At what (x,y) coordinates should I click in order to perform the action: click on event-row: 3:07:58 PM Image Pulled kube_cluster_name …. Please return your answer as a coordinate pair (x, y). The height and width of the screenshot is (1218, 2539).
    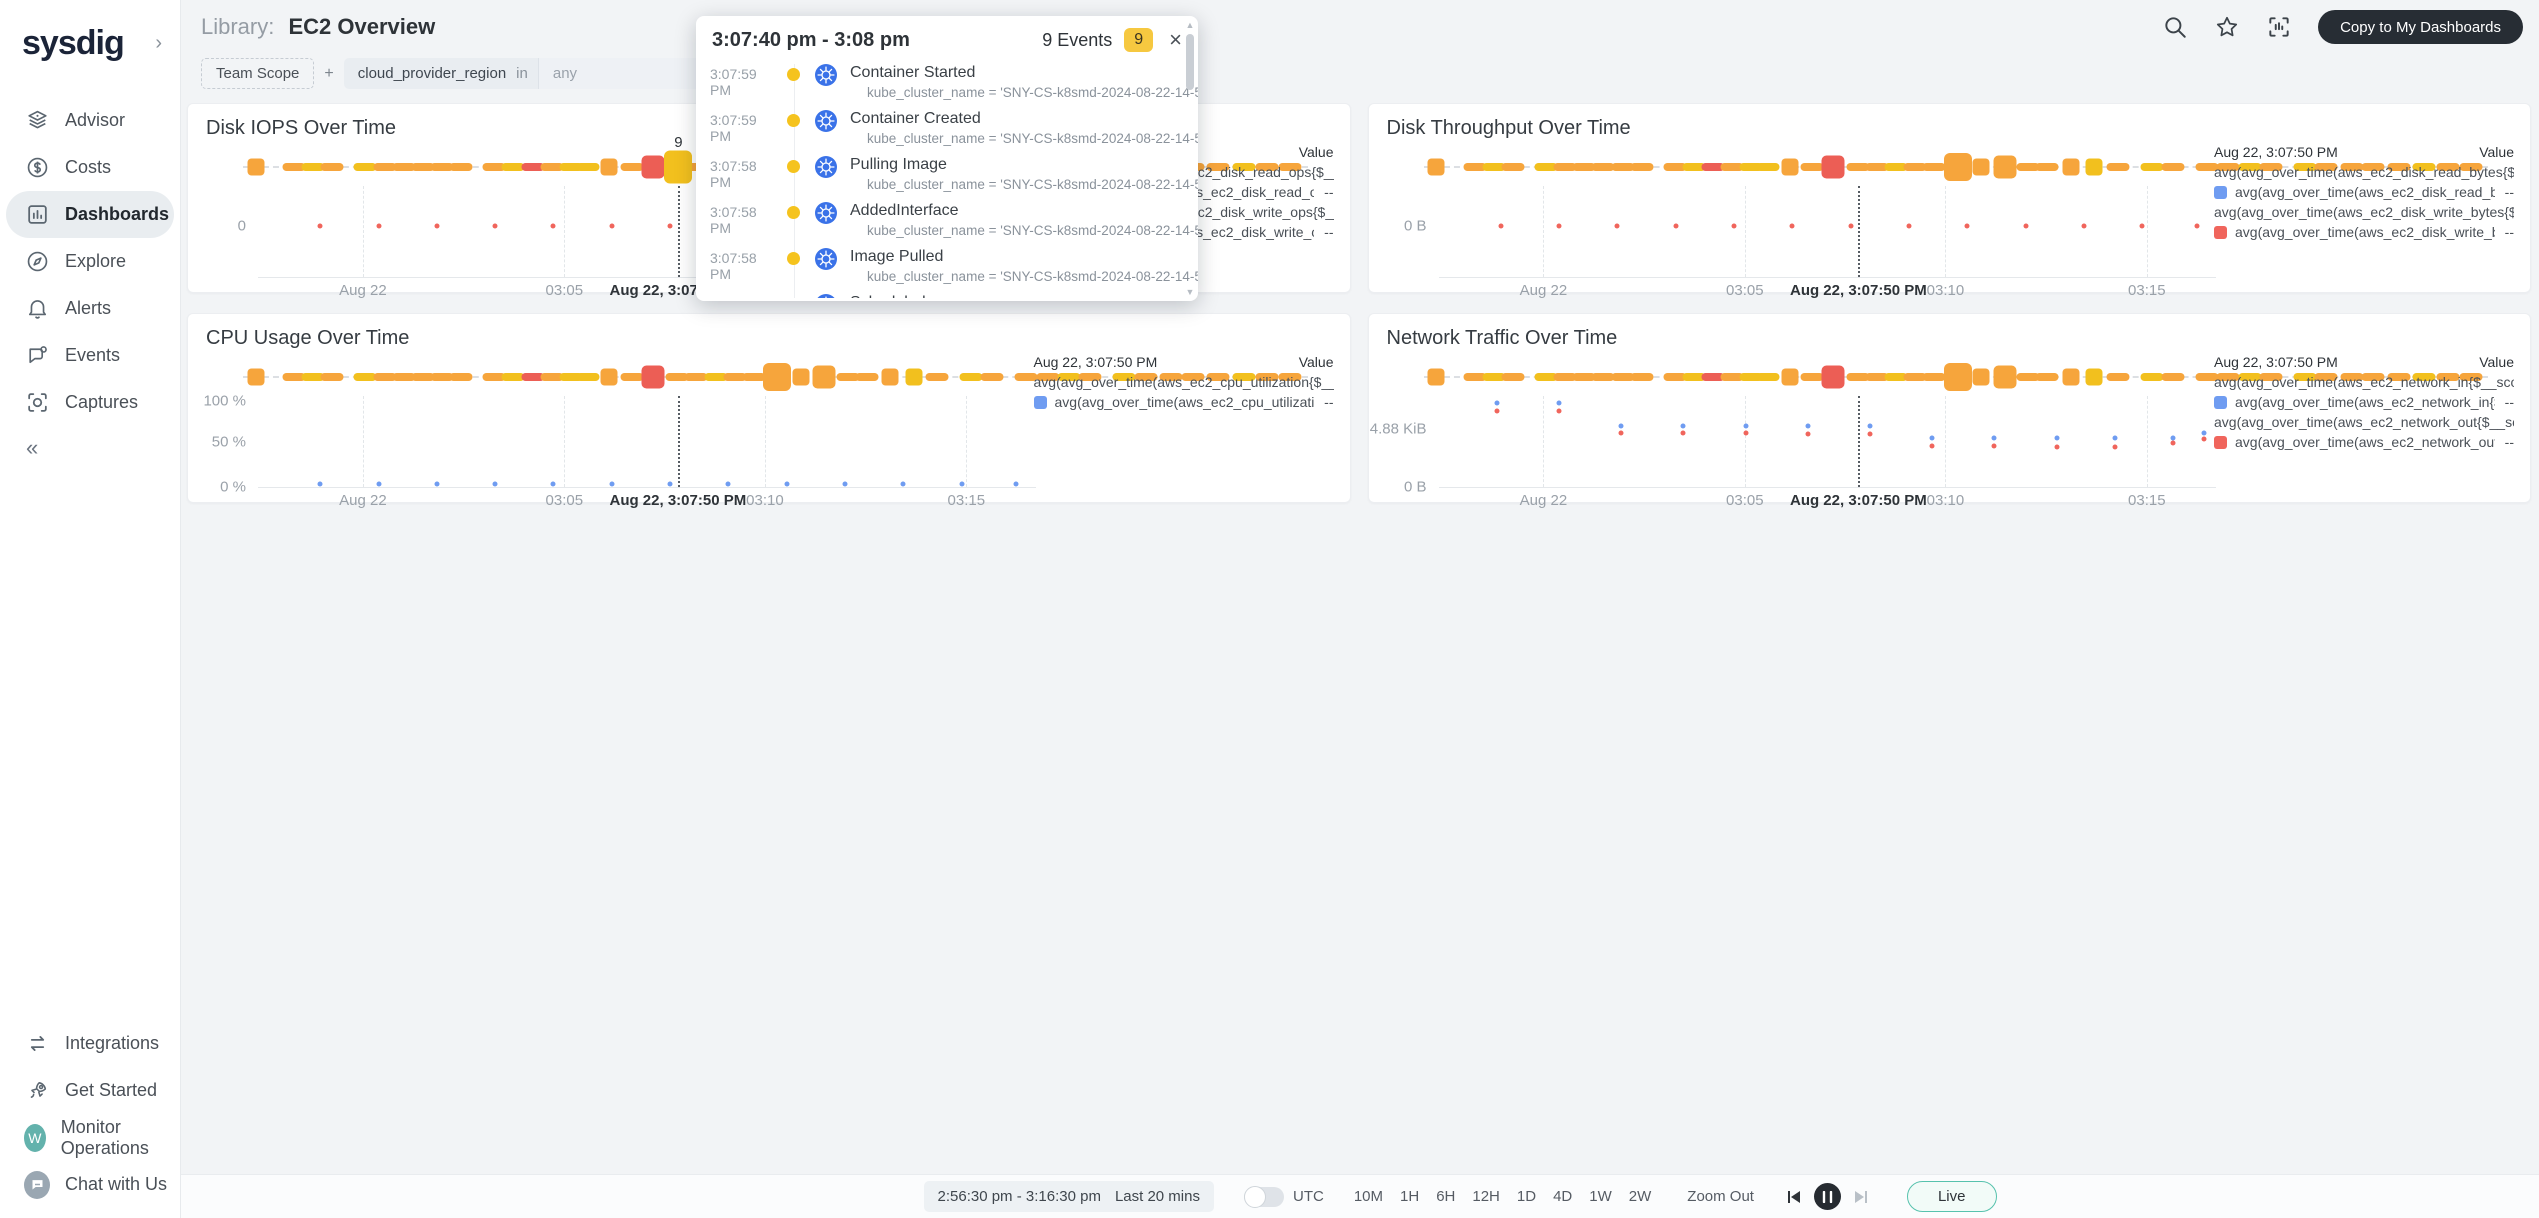
    Looking at the image, I should click on (947, 267).